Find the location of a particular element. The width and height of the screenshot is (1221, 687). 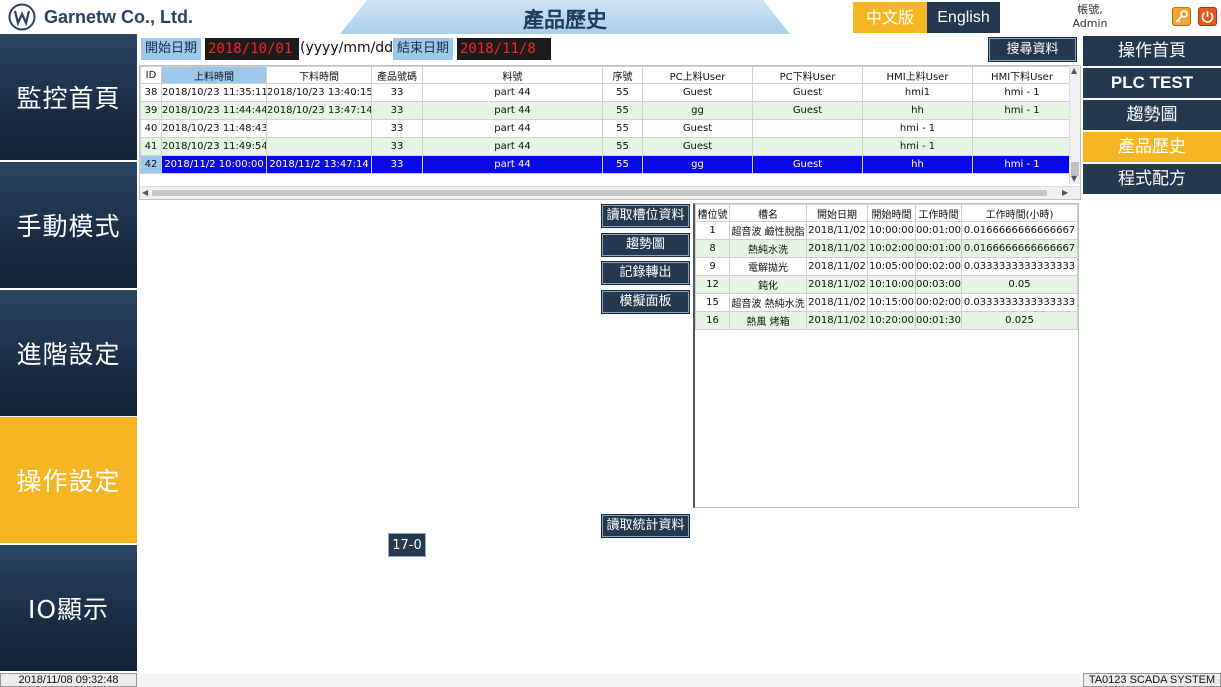

slot-row-cell: 0.025 is located at coordinates (1019, 320).